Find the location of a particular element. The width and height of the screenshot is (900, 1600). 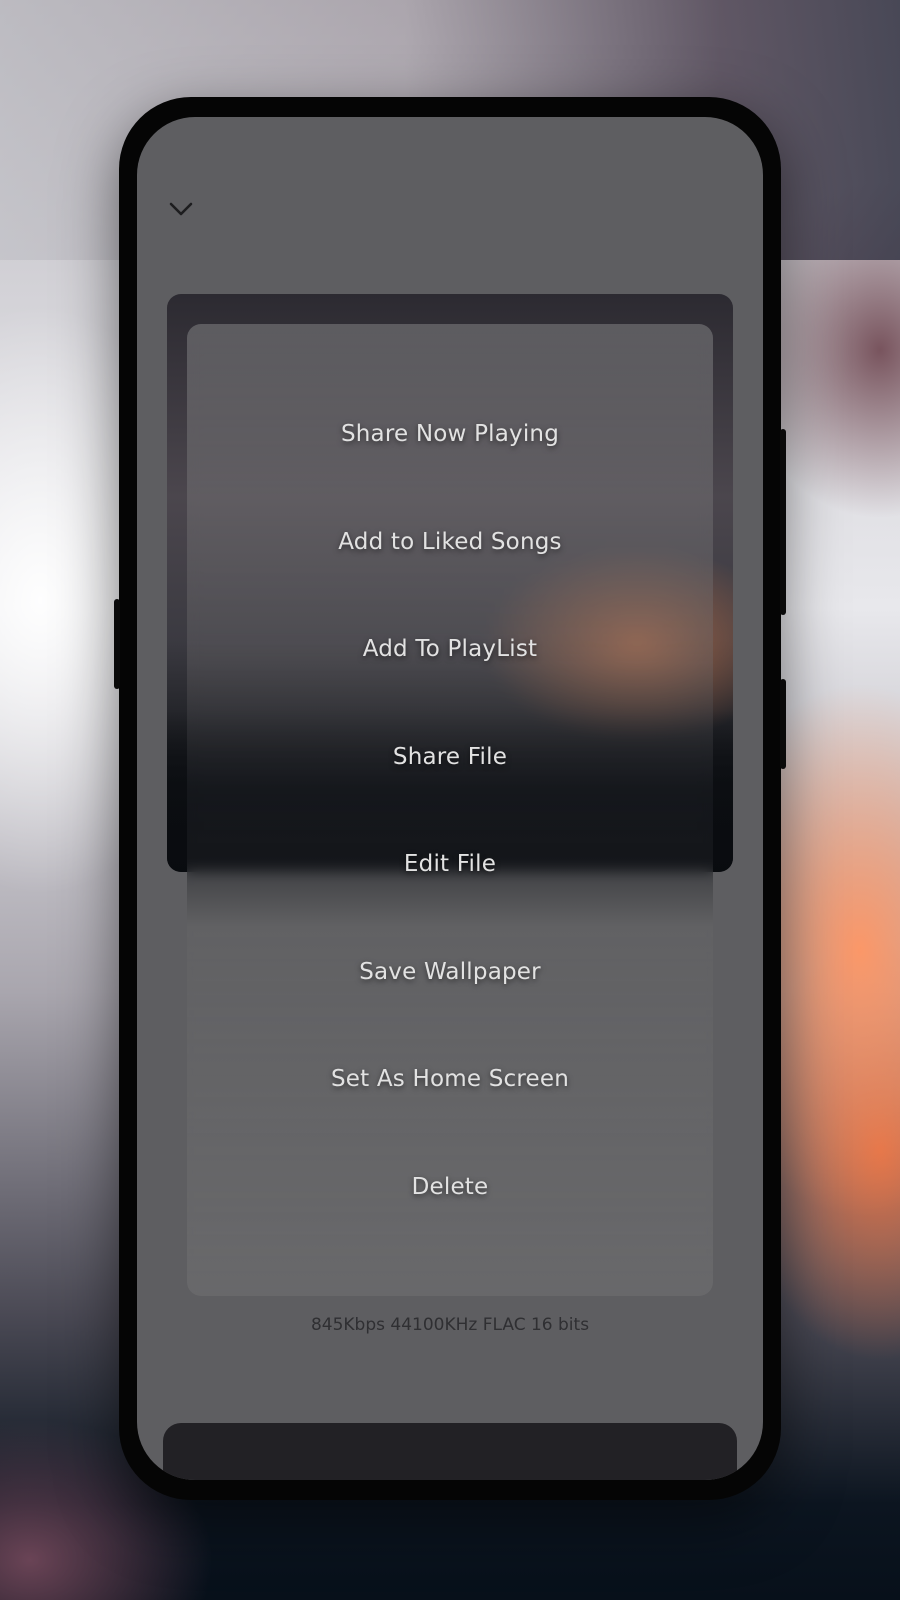

menu-item-set-as-home-screen: Set As Home Screen is located at coordinates (450, 1079).